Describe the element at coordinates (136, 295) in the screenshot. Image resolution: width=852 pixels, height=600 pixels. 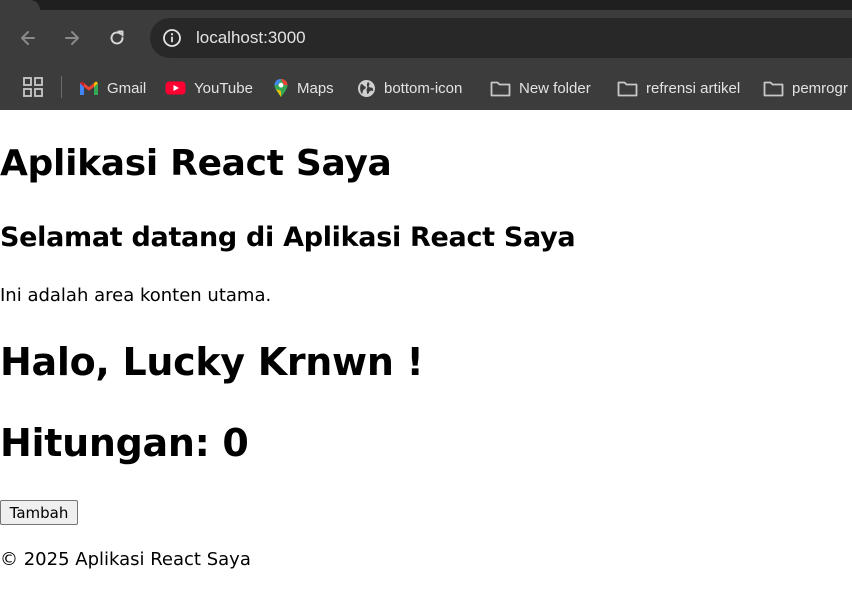
I see `main-content-text: Ini adalah area konten utama.` at that location.